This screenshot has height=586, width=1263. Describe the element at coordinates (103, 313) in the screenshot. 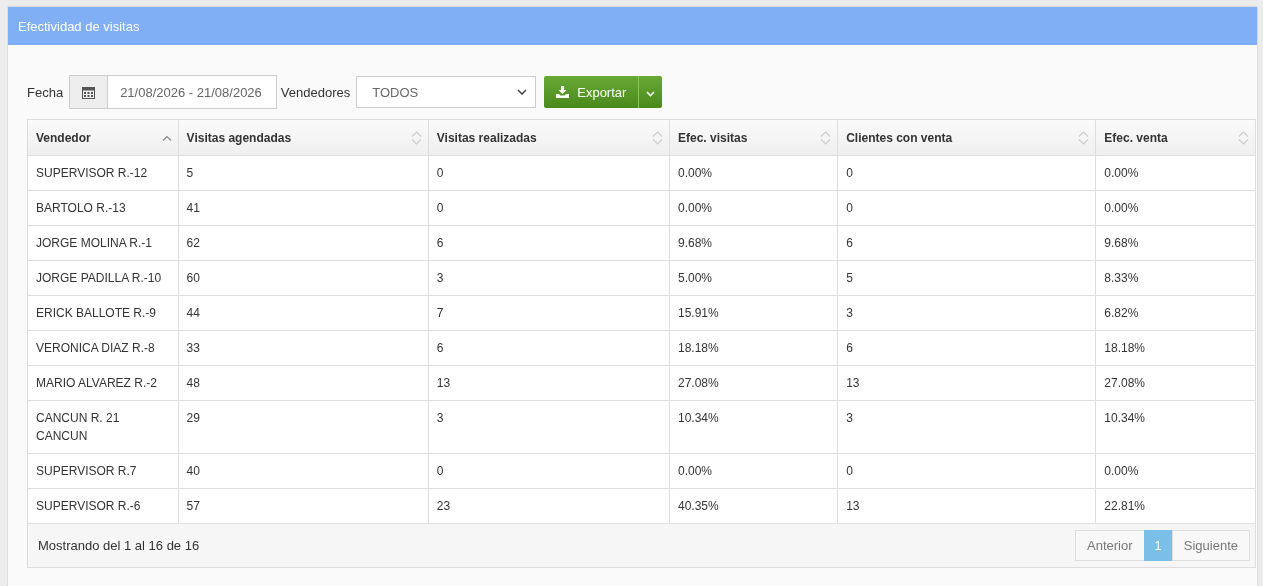

I see `table-cell: ERICK BALLOTE R.-9` at that location.